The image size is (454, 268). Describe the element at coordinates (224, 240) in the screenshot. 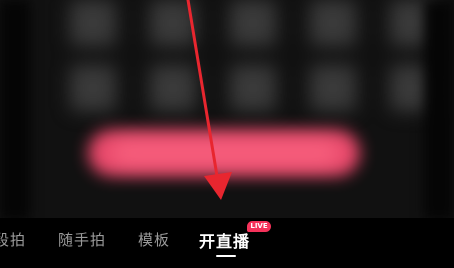

I see `tab-go-live: 开直播` at that location.